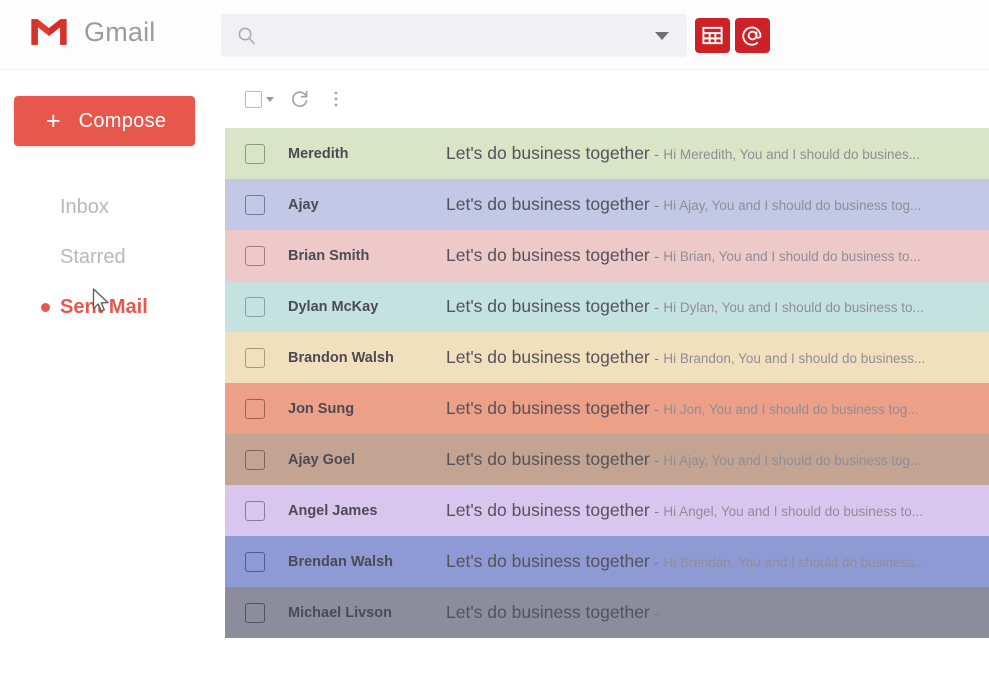 The width and height of the screenshot is (989, 679). I want to click on chevron-down-icon, so click(270, 99).